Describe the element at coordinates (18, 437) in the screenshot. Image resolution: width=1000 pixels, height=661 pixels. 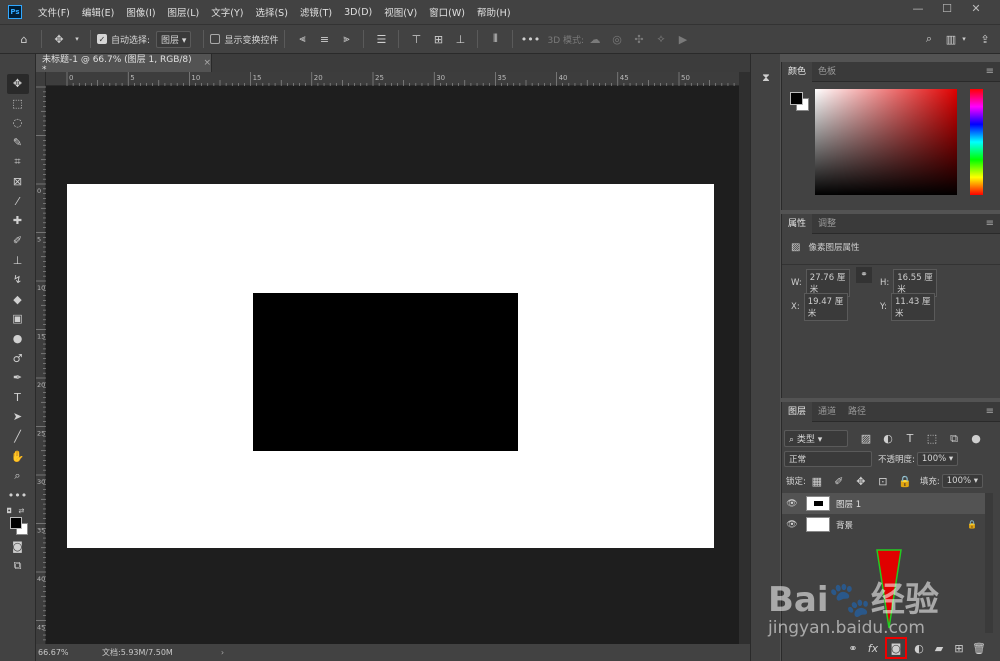
I see `line-tool-icon: ╱` at that location.